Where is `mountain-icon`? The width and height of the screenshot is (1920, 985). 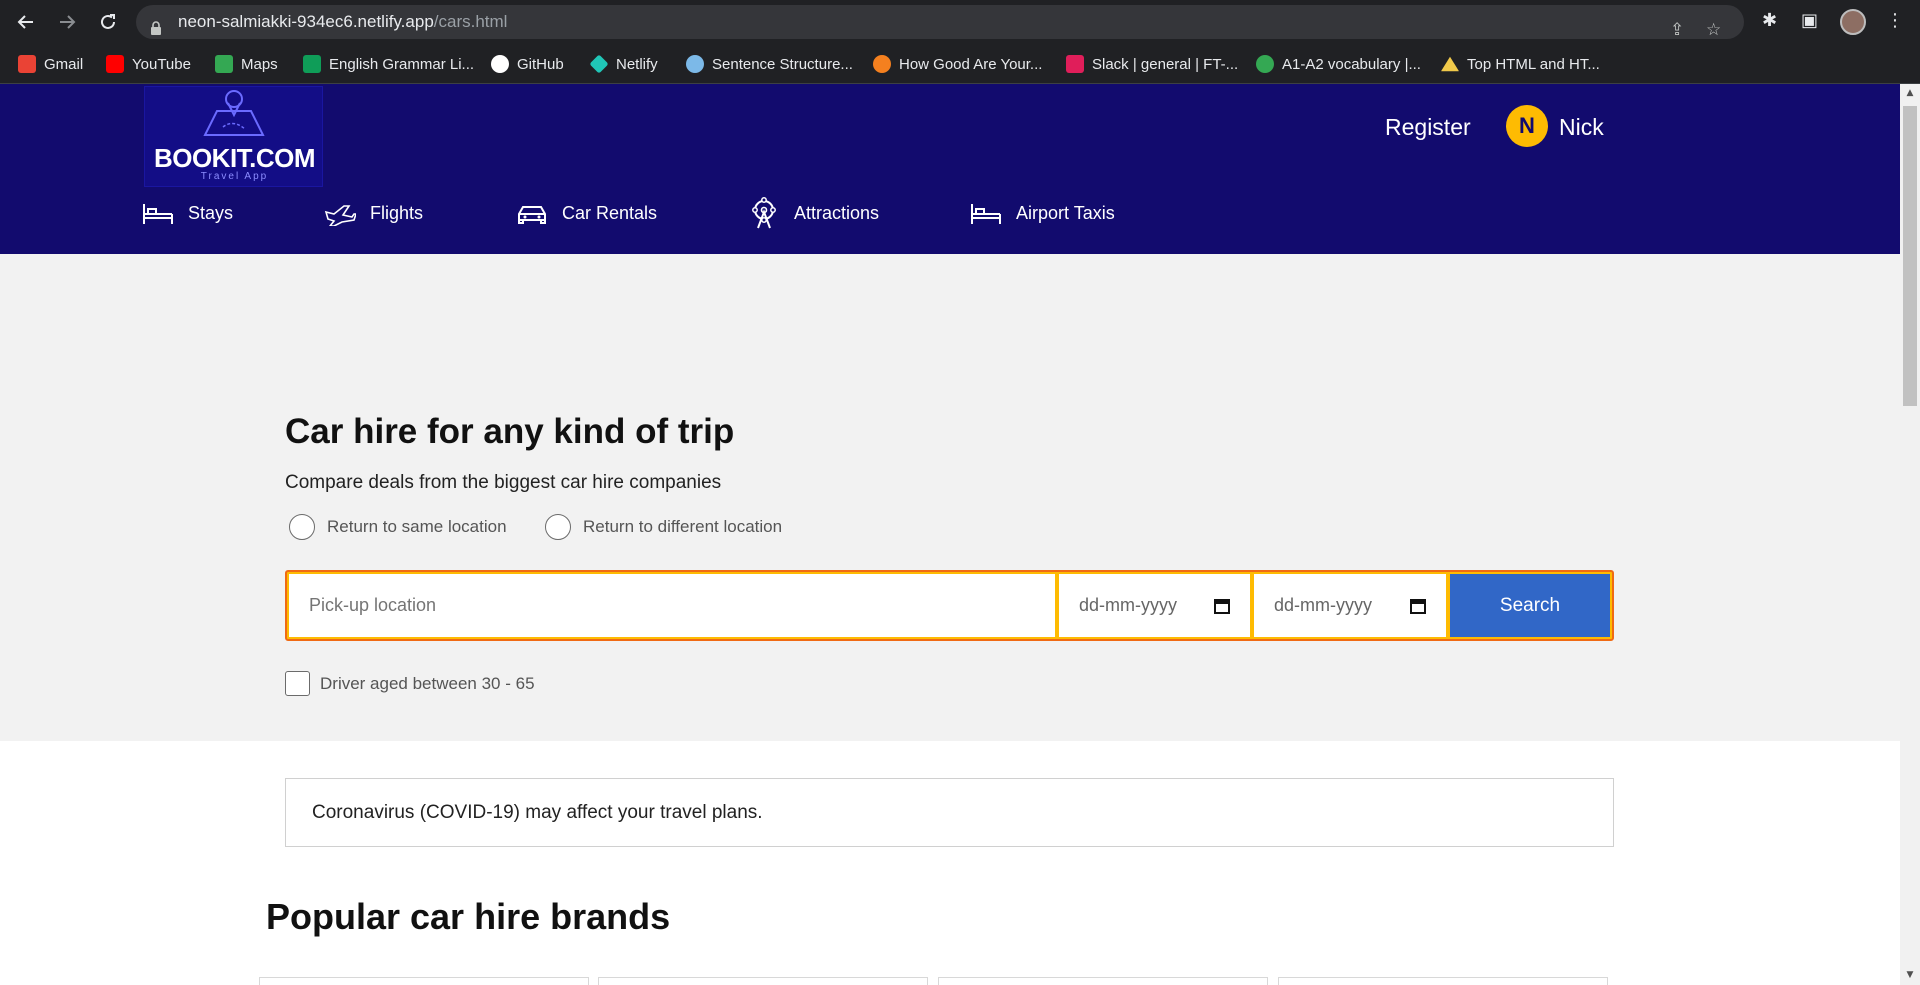 mountain-icon is located at coordinates (1450, 64).